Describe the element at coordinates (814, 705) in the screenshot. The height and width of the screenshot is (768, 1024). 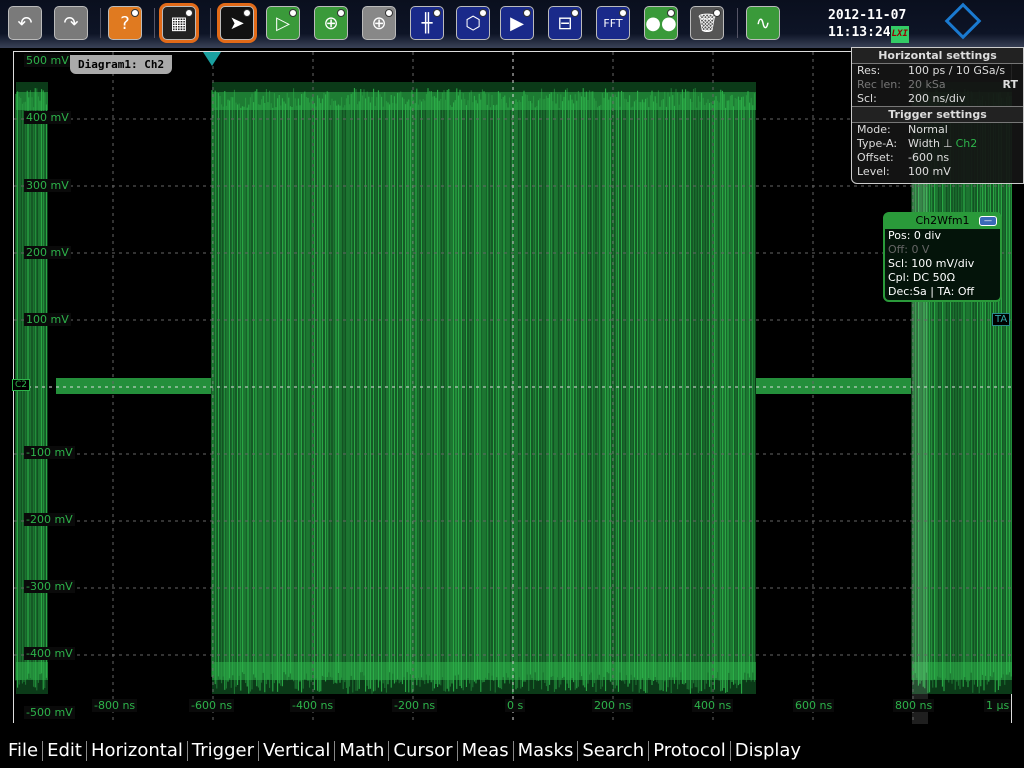
I see `x-axis-label: 600 ns` at that location.